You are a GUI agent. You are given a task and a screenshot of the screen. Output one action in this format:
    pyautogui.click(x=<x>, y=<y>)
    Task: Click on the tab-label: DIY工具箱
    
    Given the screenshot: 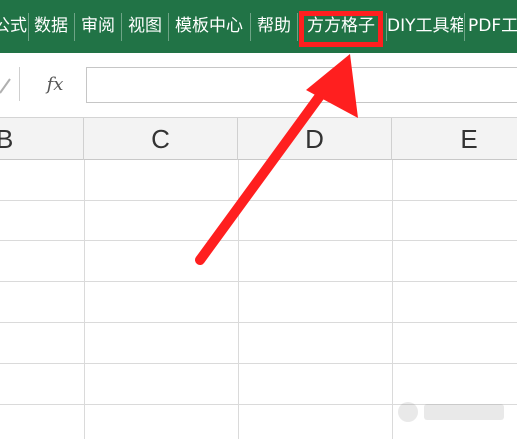 What is the action you would take?
    pyautogui.click(x=425, y=26)
    